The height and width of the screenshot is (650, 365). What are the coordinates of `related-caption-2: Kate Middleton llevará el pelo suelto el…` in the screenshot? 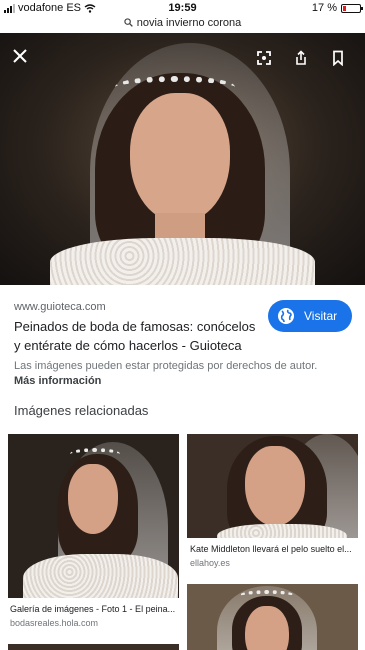 It's located at (273, 549).